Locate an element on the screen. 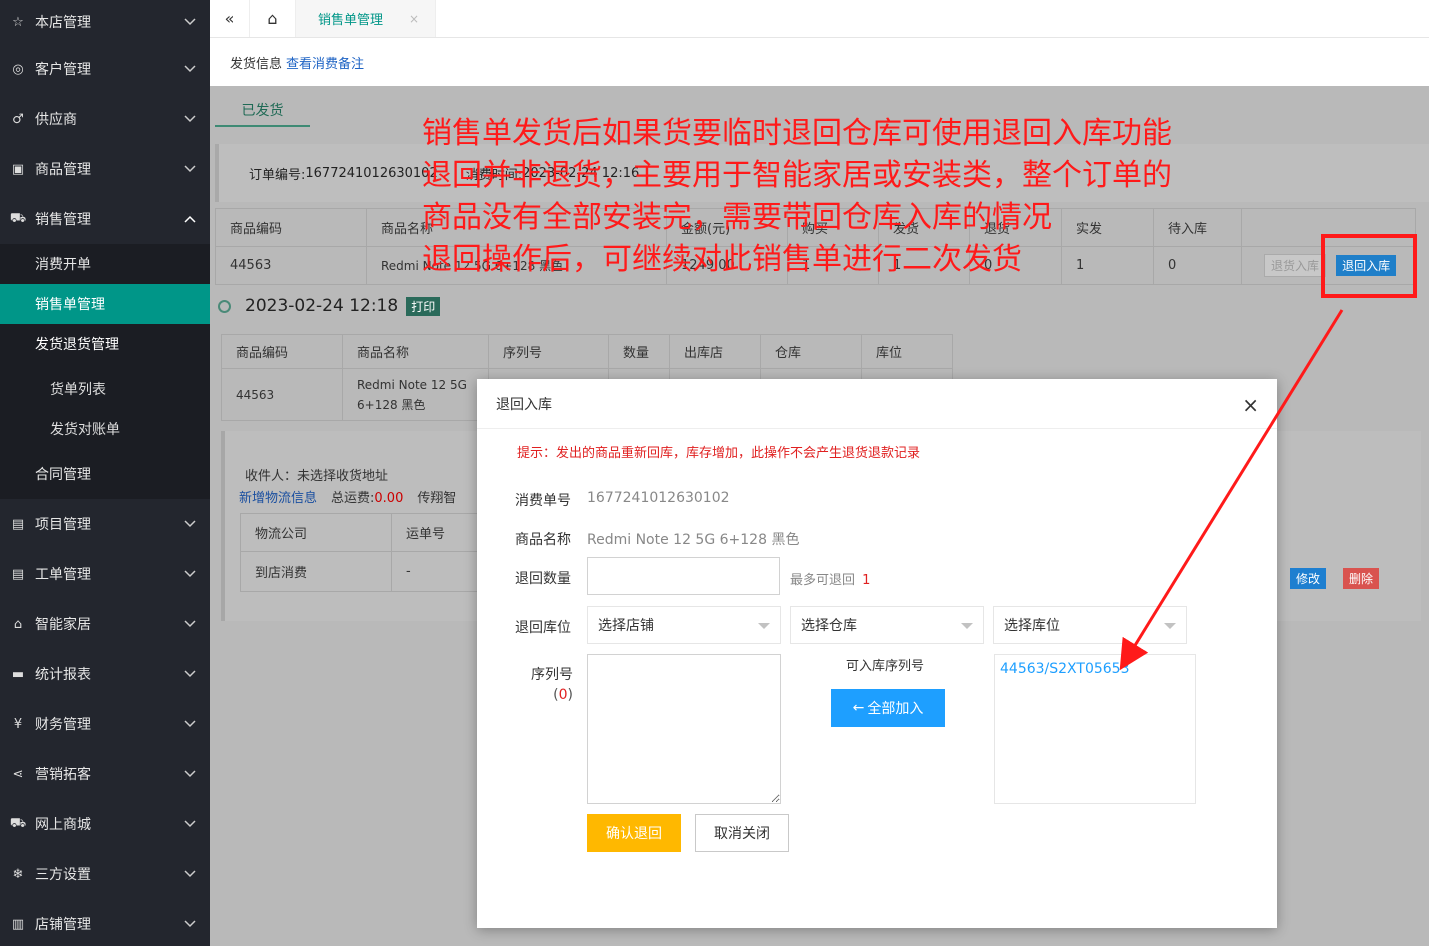  max-label: 最多可退回 is located at coordinates (823, 580).